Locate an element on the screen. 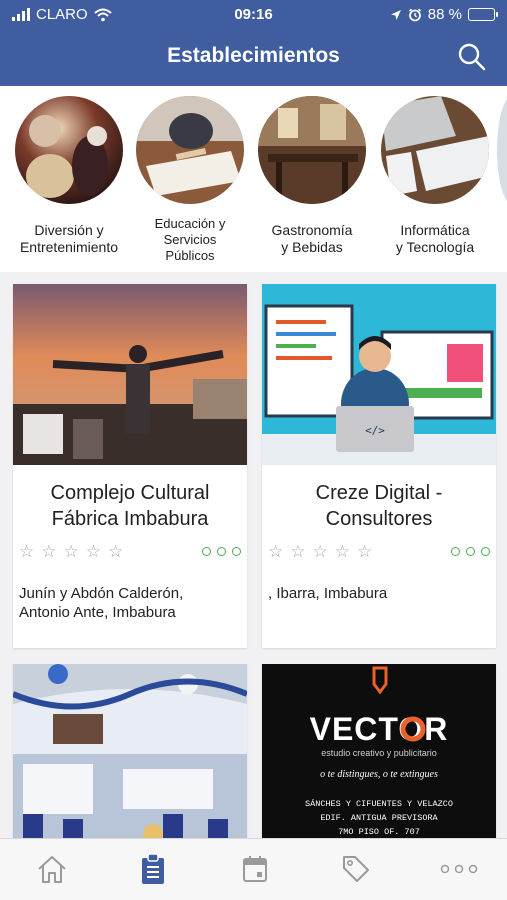 This screenshot has height=900, width=507. category-label-line: y Bebidas is located at coordinates (312, 247).